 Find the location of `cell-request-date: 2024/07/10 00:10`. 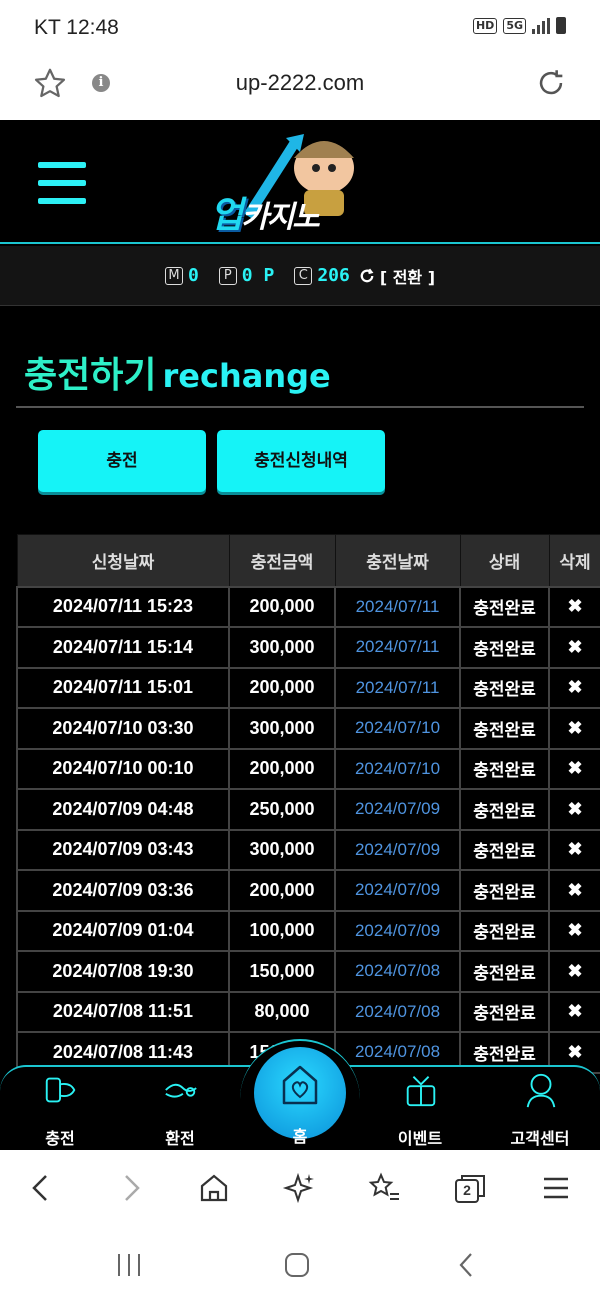

cell-request-date: 2024/07/10 00:10 is located at coordinates (123, 768).